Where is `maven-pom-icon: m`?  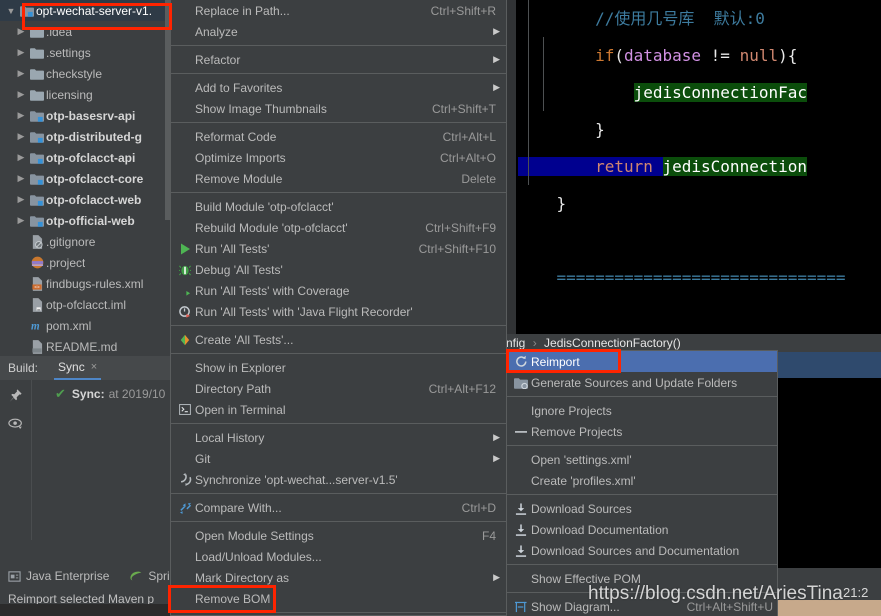 maven-pom-icon: m is located at coordinates (37, 325).